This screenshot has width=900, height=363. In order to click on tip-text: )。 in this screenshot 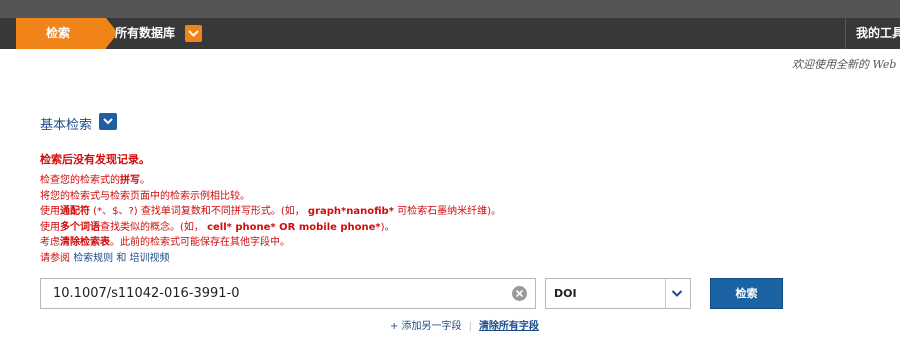, I will do `click(387, 227)`.